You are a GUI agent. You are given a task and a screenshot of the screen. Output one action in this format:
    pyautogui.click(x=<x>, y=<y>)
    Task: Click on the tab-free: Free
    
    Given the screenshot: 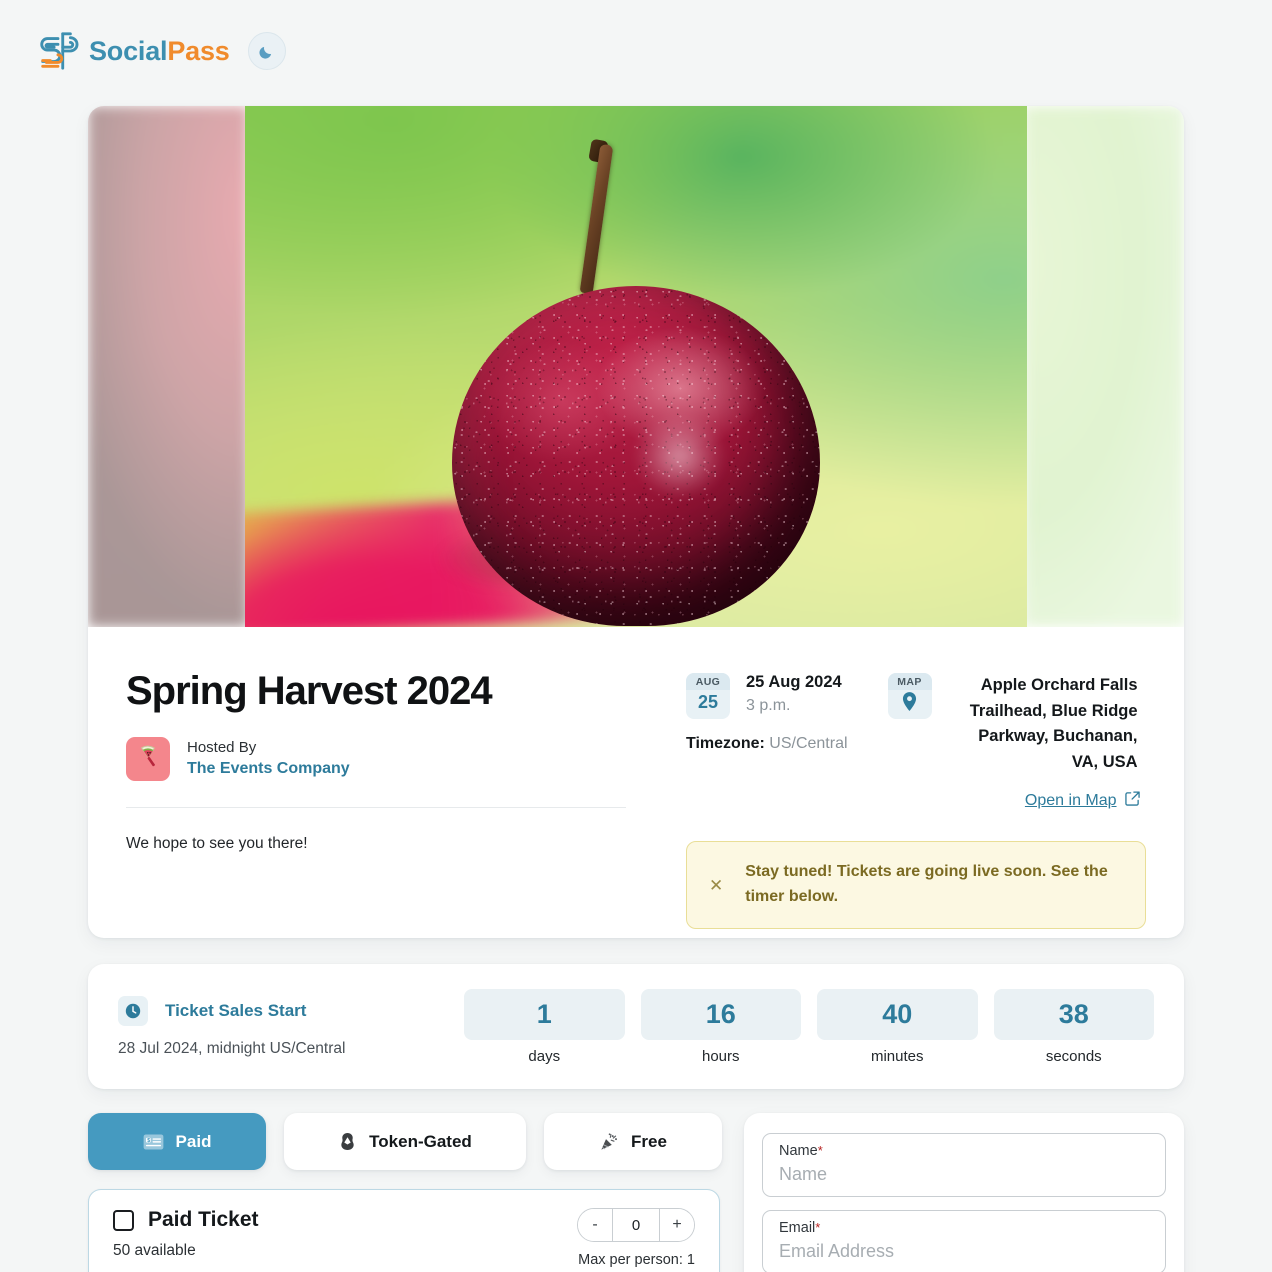 What is the action you would take?
    pyautogui.click(x=633, y=1141)
    